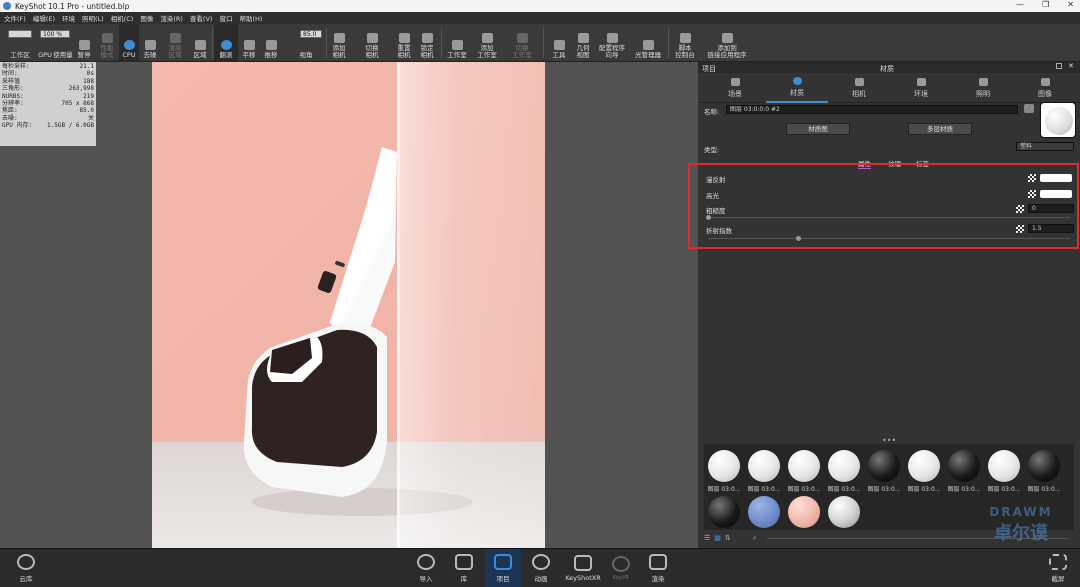 The image size is (1080, 587). I want to click on switch-camera-button: 切换 相机, so click(372, 43).